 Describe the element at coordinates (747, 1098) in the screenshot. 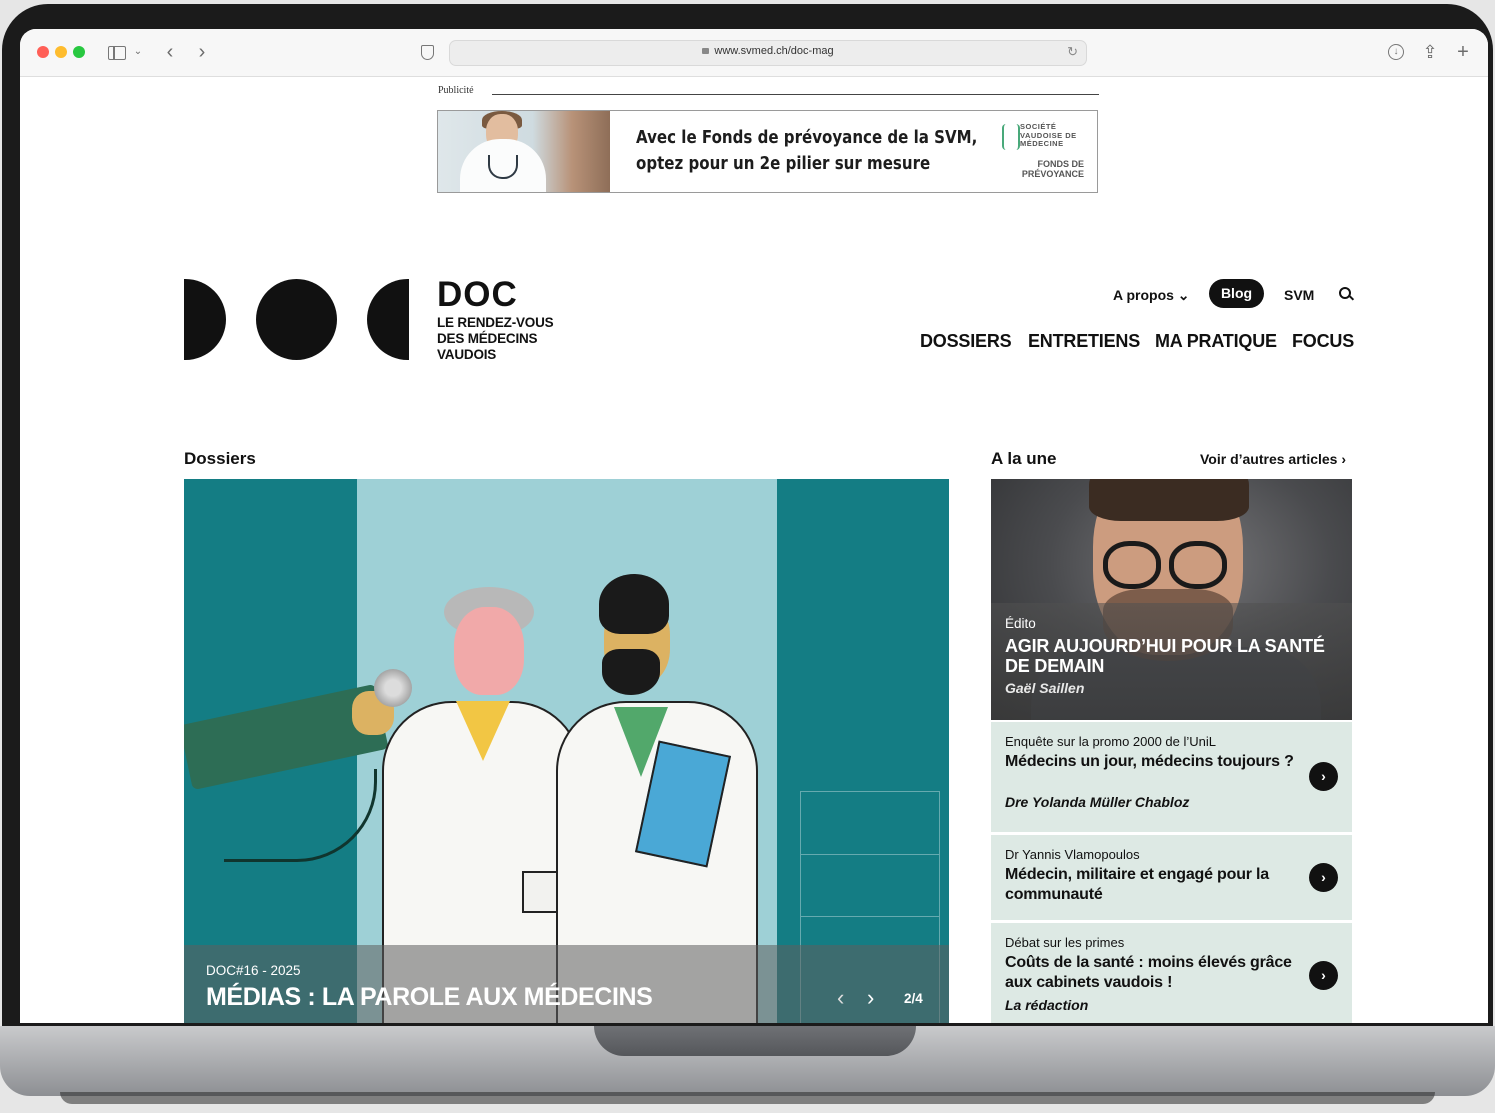

I see `laptop-shadow` at that location.